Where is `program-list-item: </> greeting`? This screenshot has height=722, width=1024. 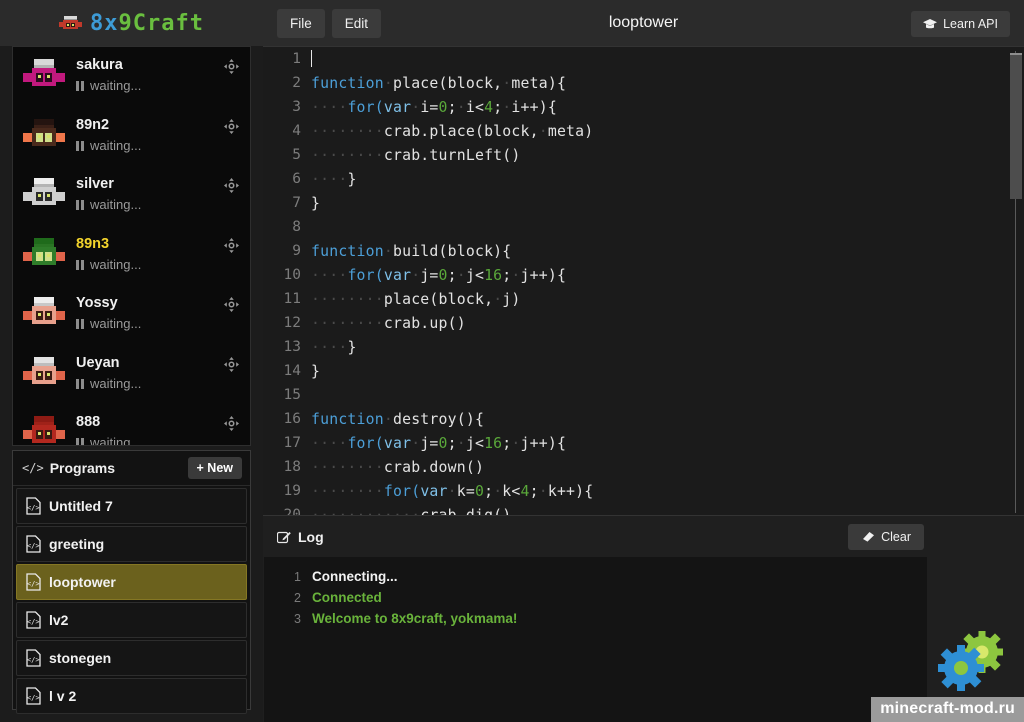
program-list-item: </> greeting is located at coordinates (131, 544).